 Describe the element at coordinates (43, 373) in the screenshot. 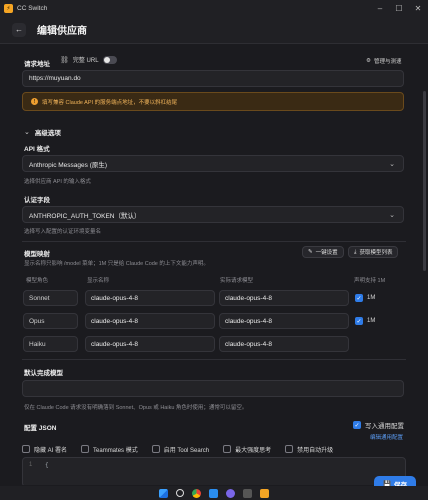

I see `default-model-label: 默认完成模型` at that location.